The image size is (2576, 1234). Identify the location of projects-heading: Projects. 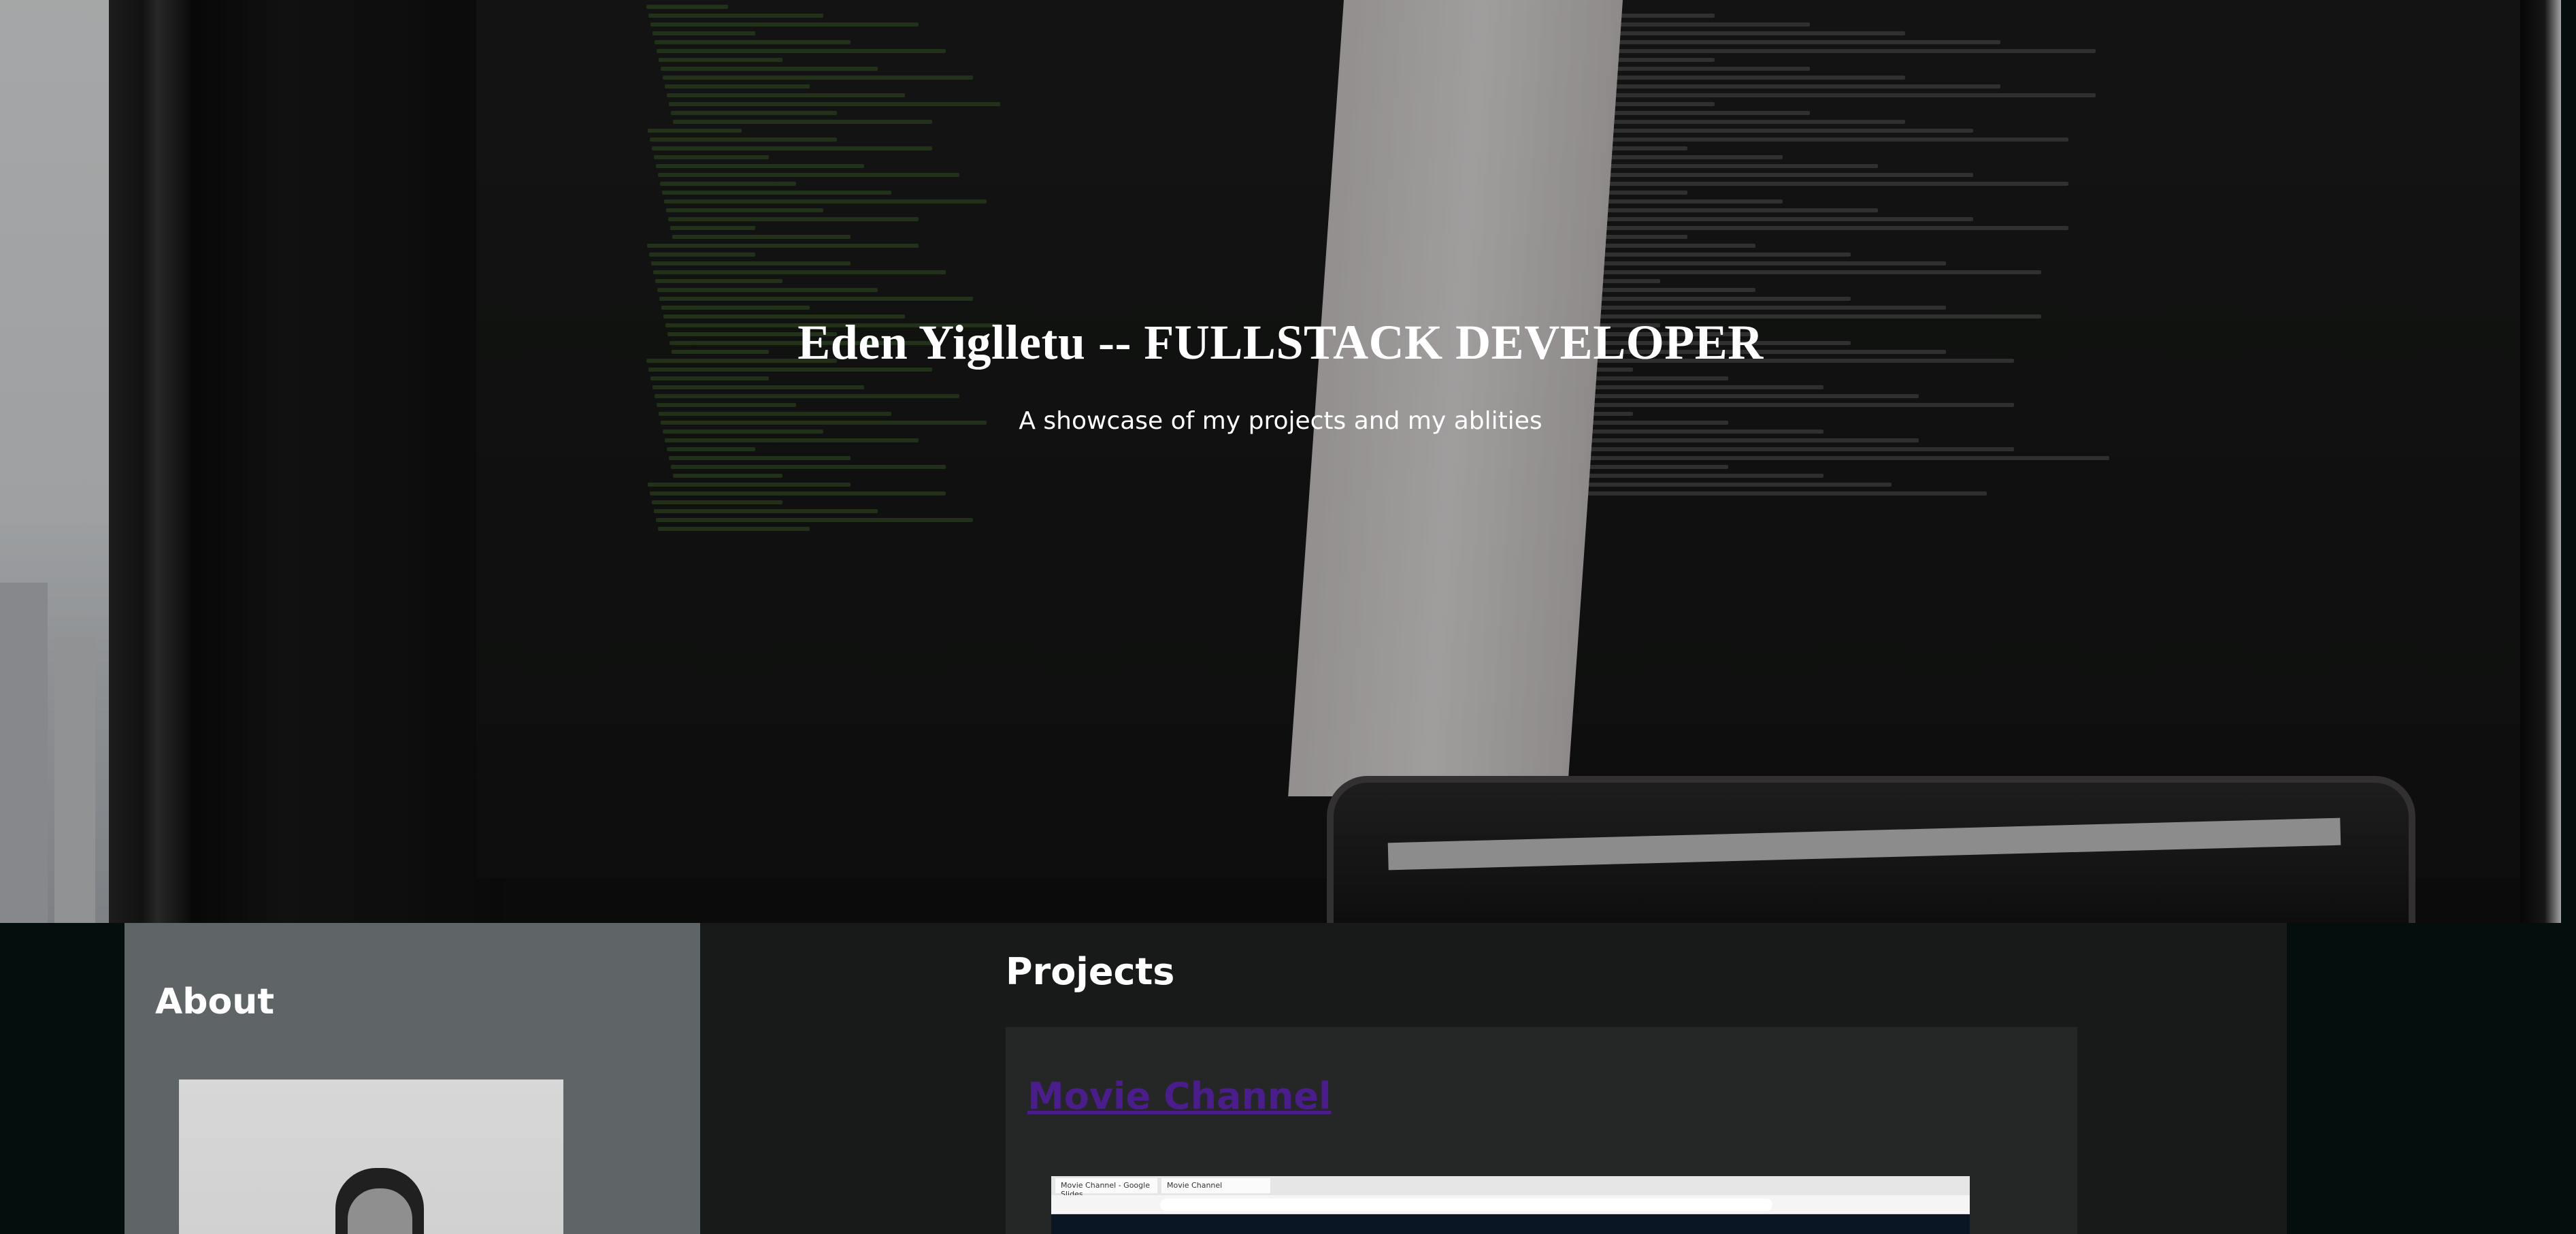
(1090, 972).